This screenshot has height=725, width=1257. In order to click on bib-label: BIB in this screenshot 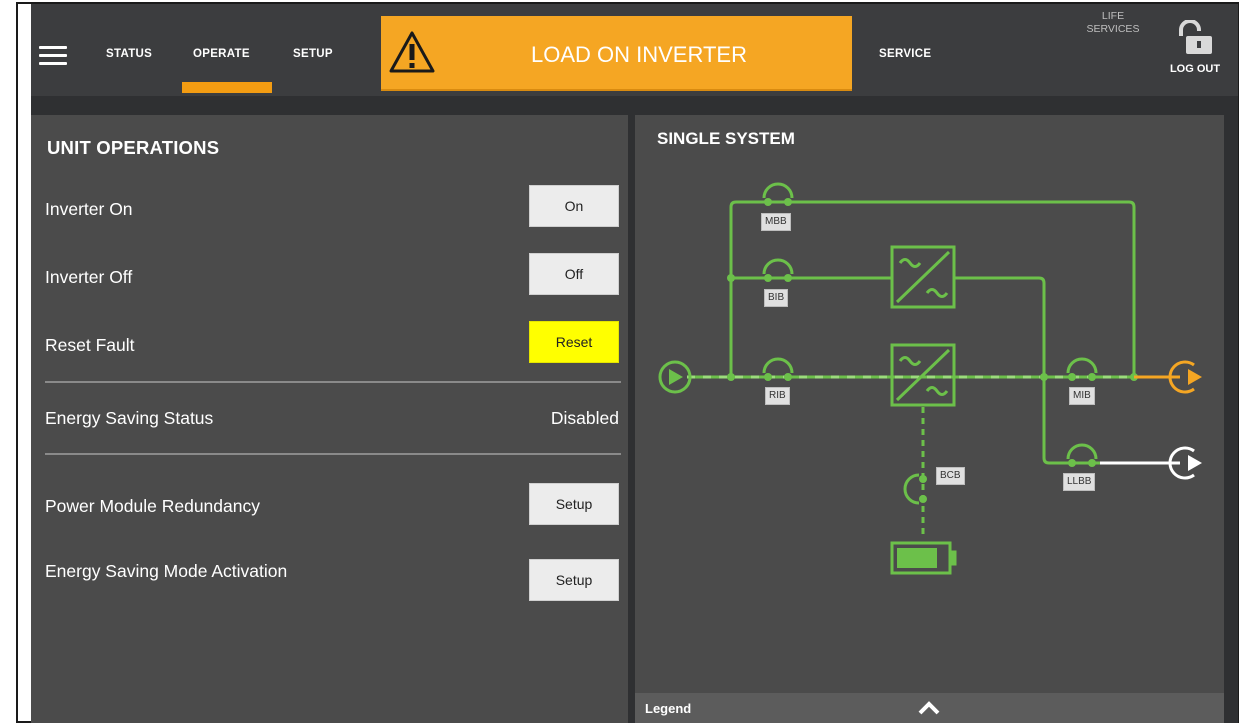, I will do `click(776, 298)`.